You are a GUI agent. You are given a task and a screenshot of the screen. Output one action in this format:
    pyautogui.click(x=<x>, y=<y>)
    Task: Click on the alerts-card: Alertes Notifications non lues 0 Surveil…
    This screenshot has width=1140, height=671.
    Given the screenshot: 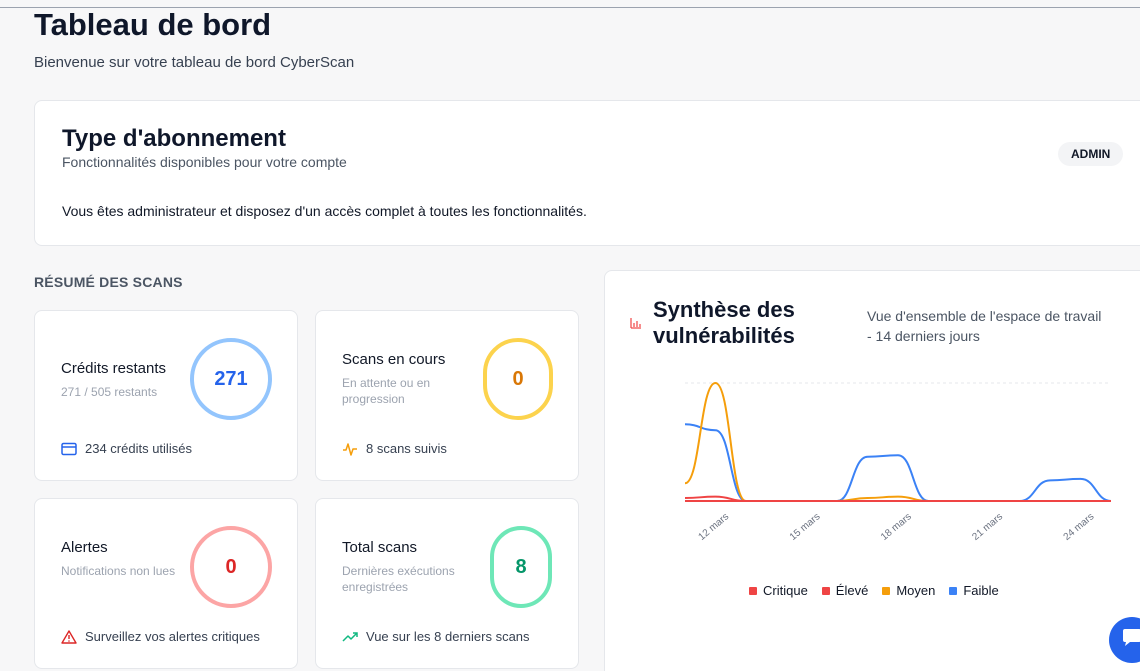 What is the action you would take?
    pyautogui.click(x=166, y=583)
    